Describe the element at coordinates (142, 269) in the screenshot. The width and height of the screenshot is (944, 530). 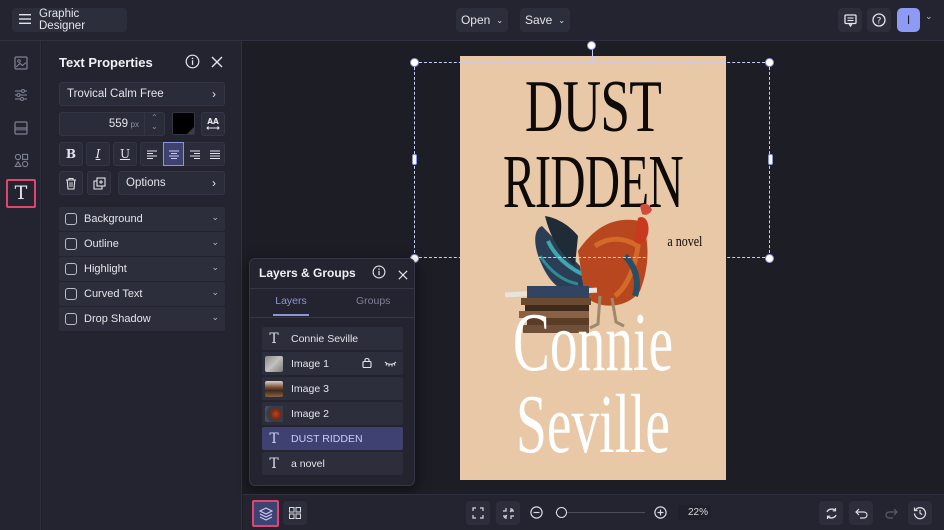
I see `accordion-highlight: Highlight ⌄` at that location.